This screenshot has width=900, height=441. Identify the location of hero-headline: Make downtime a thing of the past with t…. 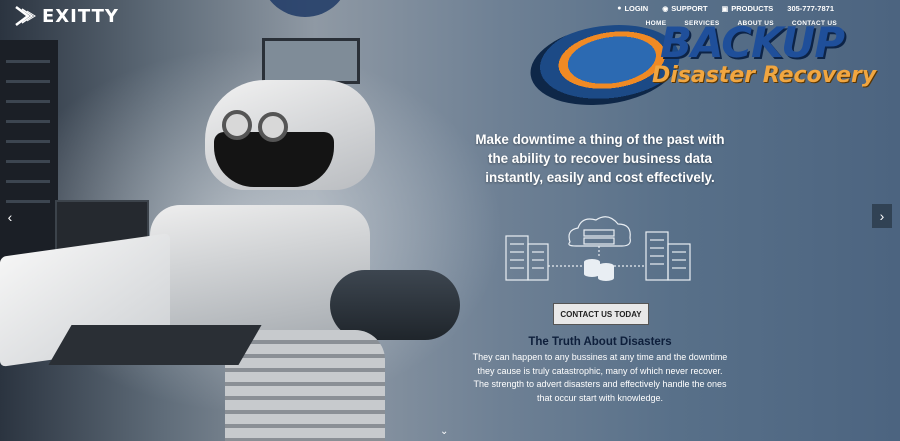
(600, 158).